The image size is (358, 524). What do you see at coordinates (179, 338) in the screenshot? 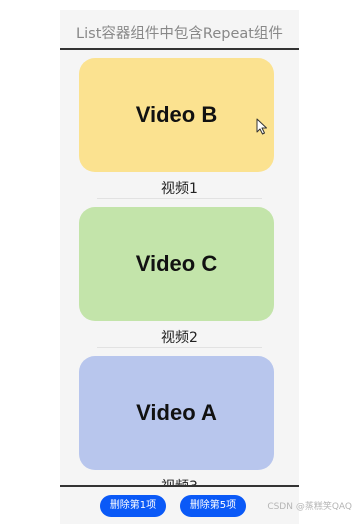
I see `video-caption: 视频2` at bounding box center [179, 338].